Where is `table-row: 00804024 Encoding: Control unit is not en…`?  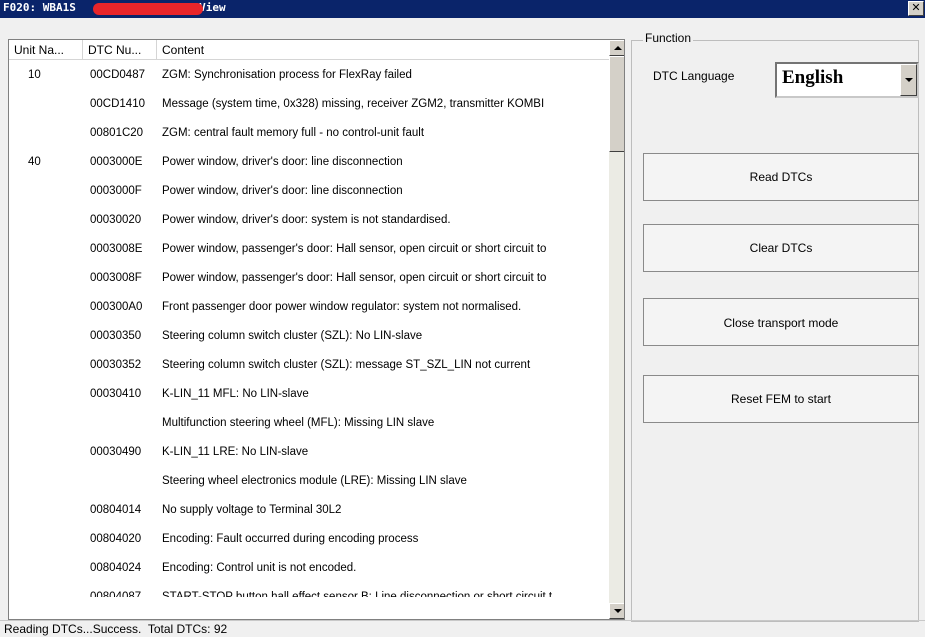
table-row: 00804024 Encoding: Control unit is not en… is located at coordinates (309, 568).